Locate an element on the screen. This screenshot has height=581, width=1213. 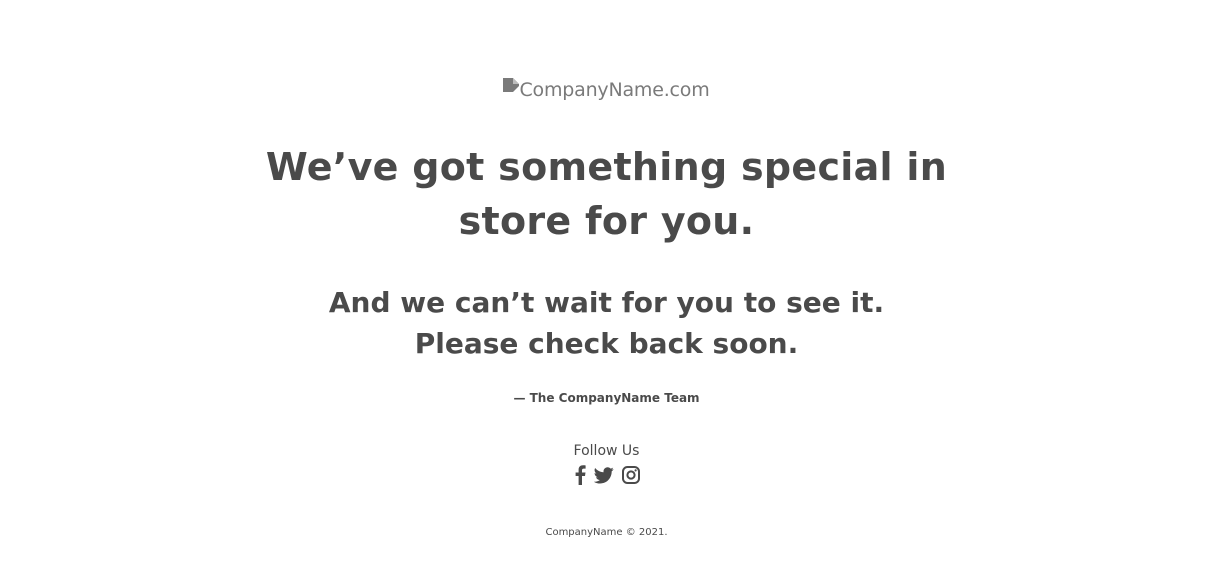
twitter-icon is located at coordinates (603, 474).